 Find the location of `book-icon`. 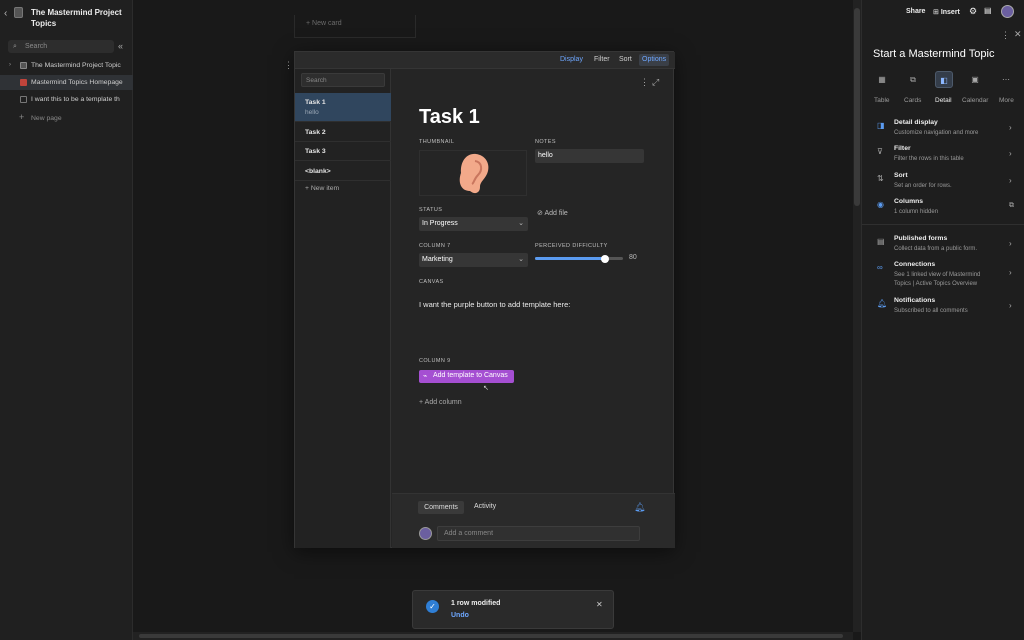

book-icon is located at coordinates (23, 82).